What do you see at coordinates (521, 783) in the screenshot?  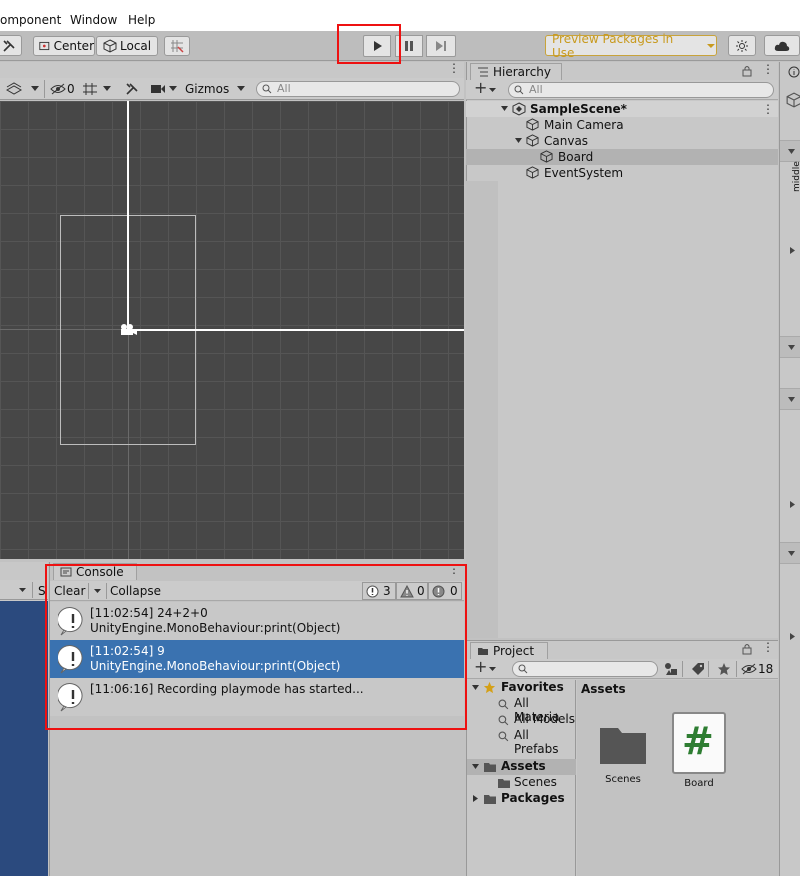 I see `tree-item-scenes: Scenes` at bounding box center [521, 783].